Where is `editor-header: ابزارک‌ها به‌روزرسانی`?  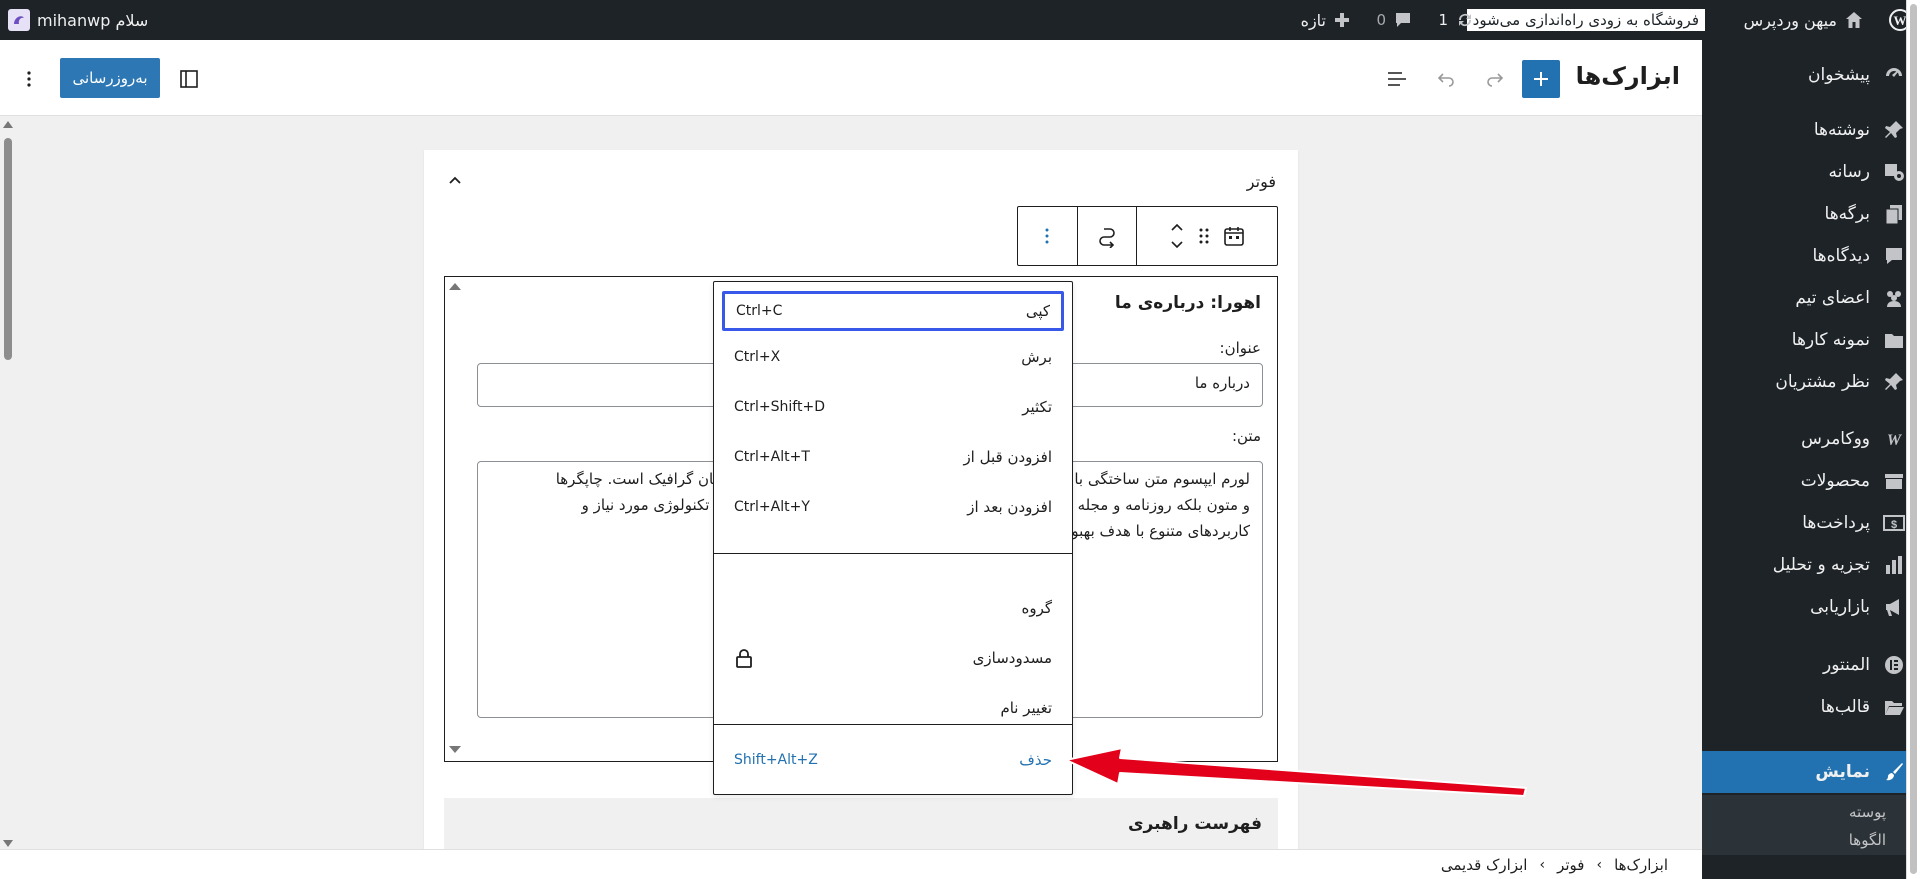
editor-header: ابزارک‌ها به‌روزرسانی is located at coordinates (851, 78).